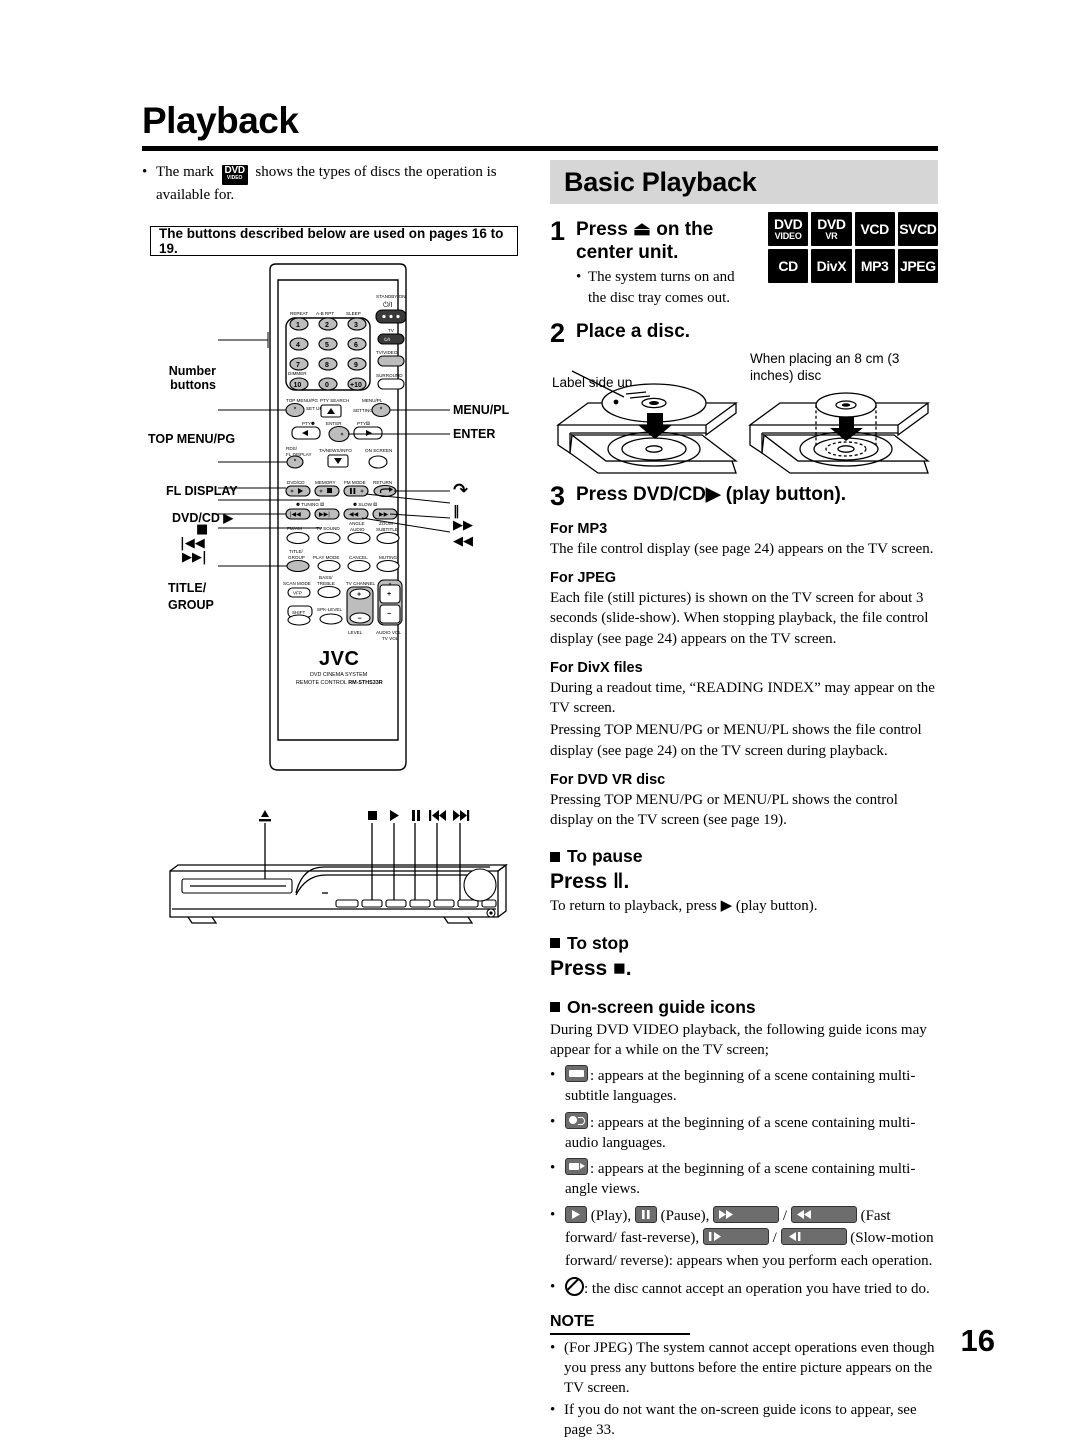 The height and width of the screenshot is (1454, 1080). What do you see at coordinates (356, 365) in the screenshot?
I see `svg-text: 9` at bounding box center [356, 365].